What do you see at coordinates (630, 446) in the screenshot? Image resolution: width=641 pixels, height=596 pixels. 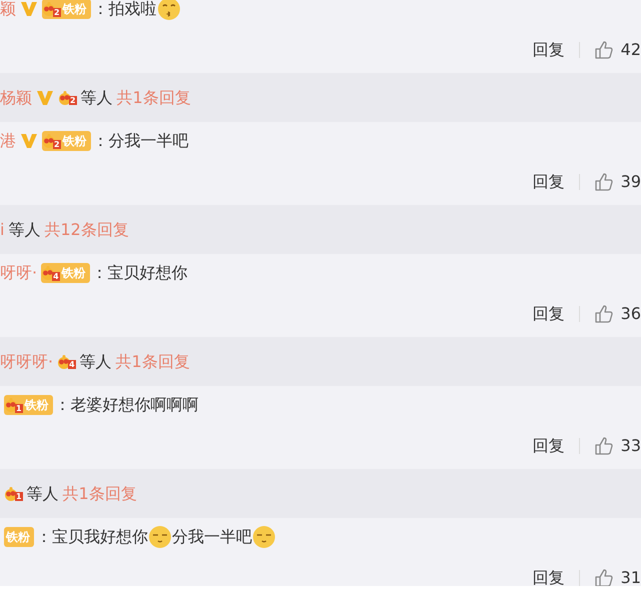 I see `like-count: 33` at bounding box center [630, 446].